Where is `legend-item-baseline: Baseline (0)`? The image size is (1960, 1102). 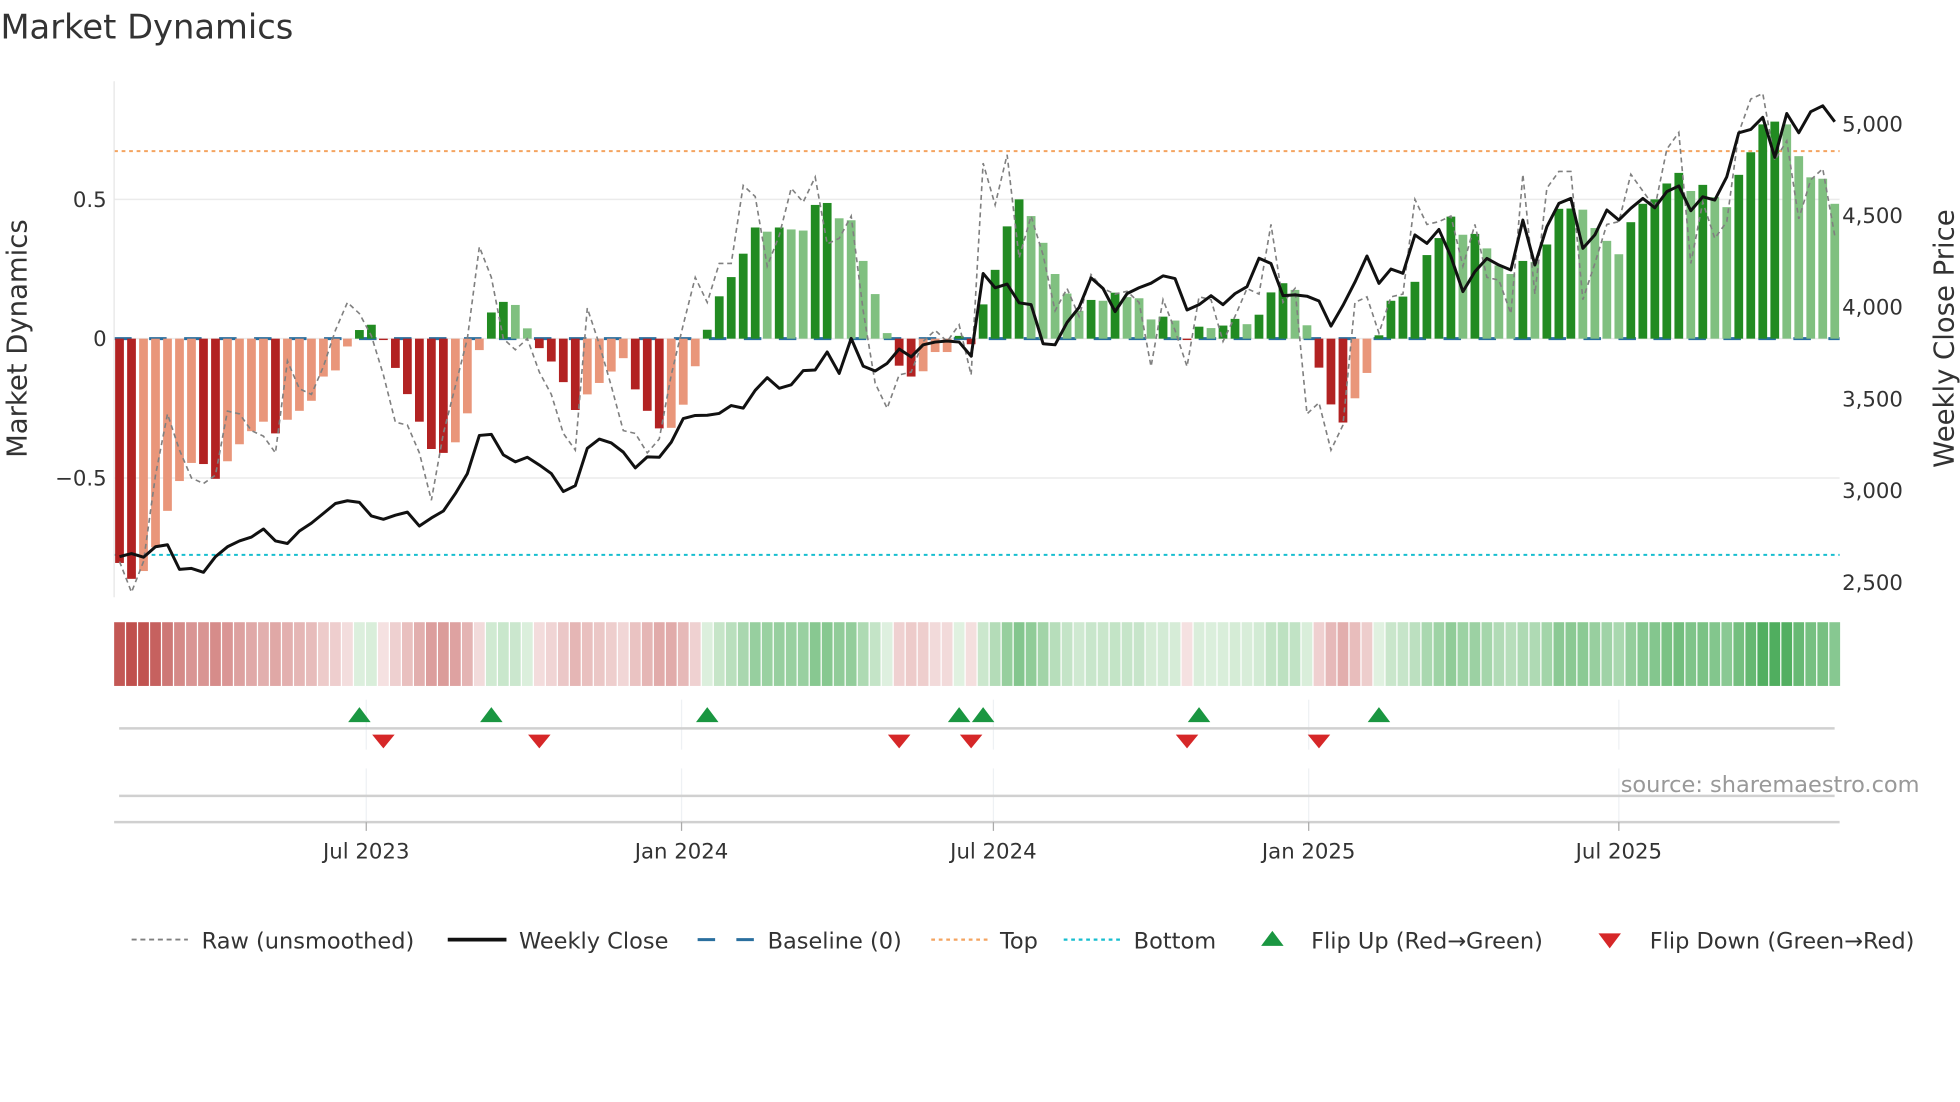 legend-item-baseline: Baseline (0) is located at coordinates (799, 941).